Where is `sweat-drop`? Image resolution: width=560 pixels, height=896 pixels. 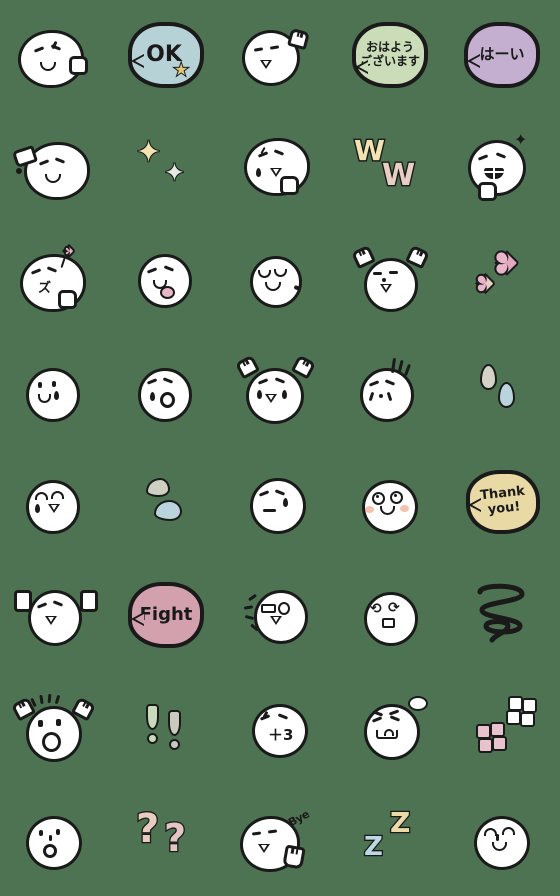
sweat-drop is located at coordinates (285, 502).